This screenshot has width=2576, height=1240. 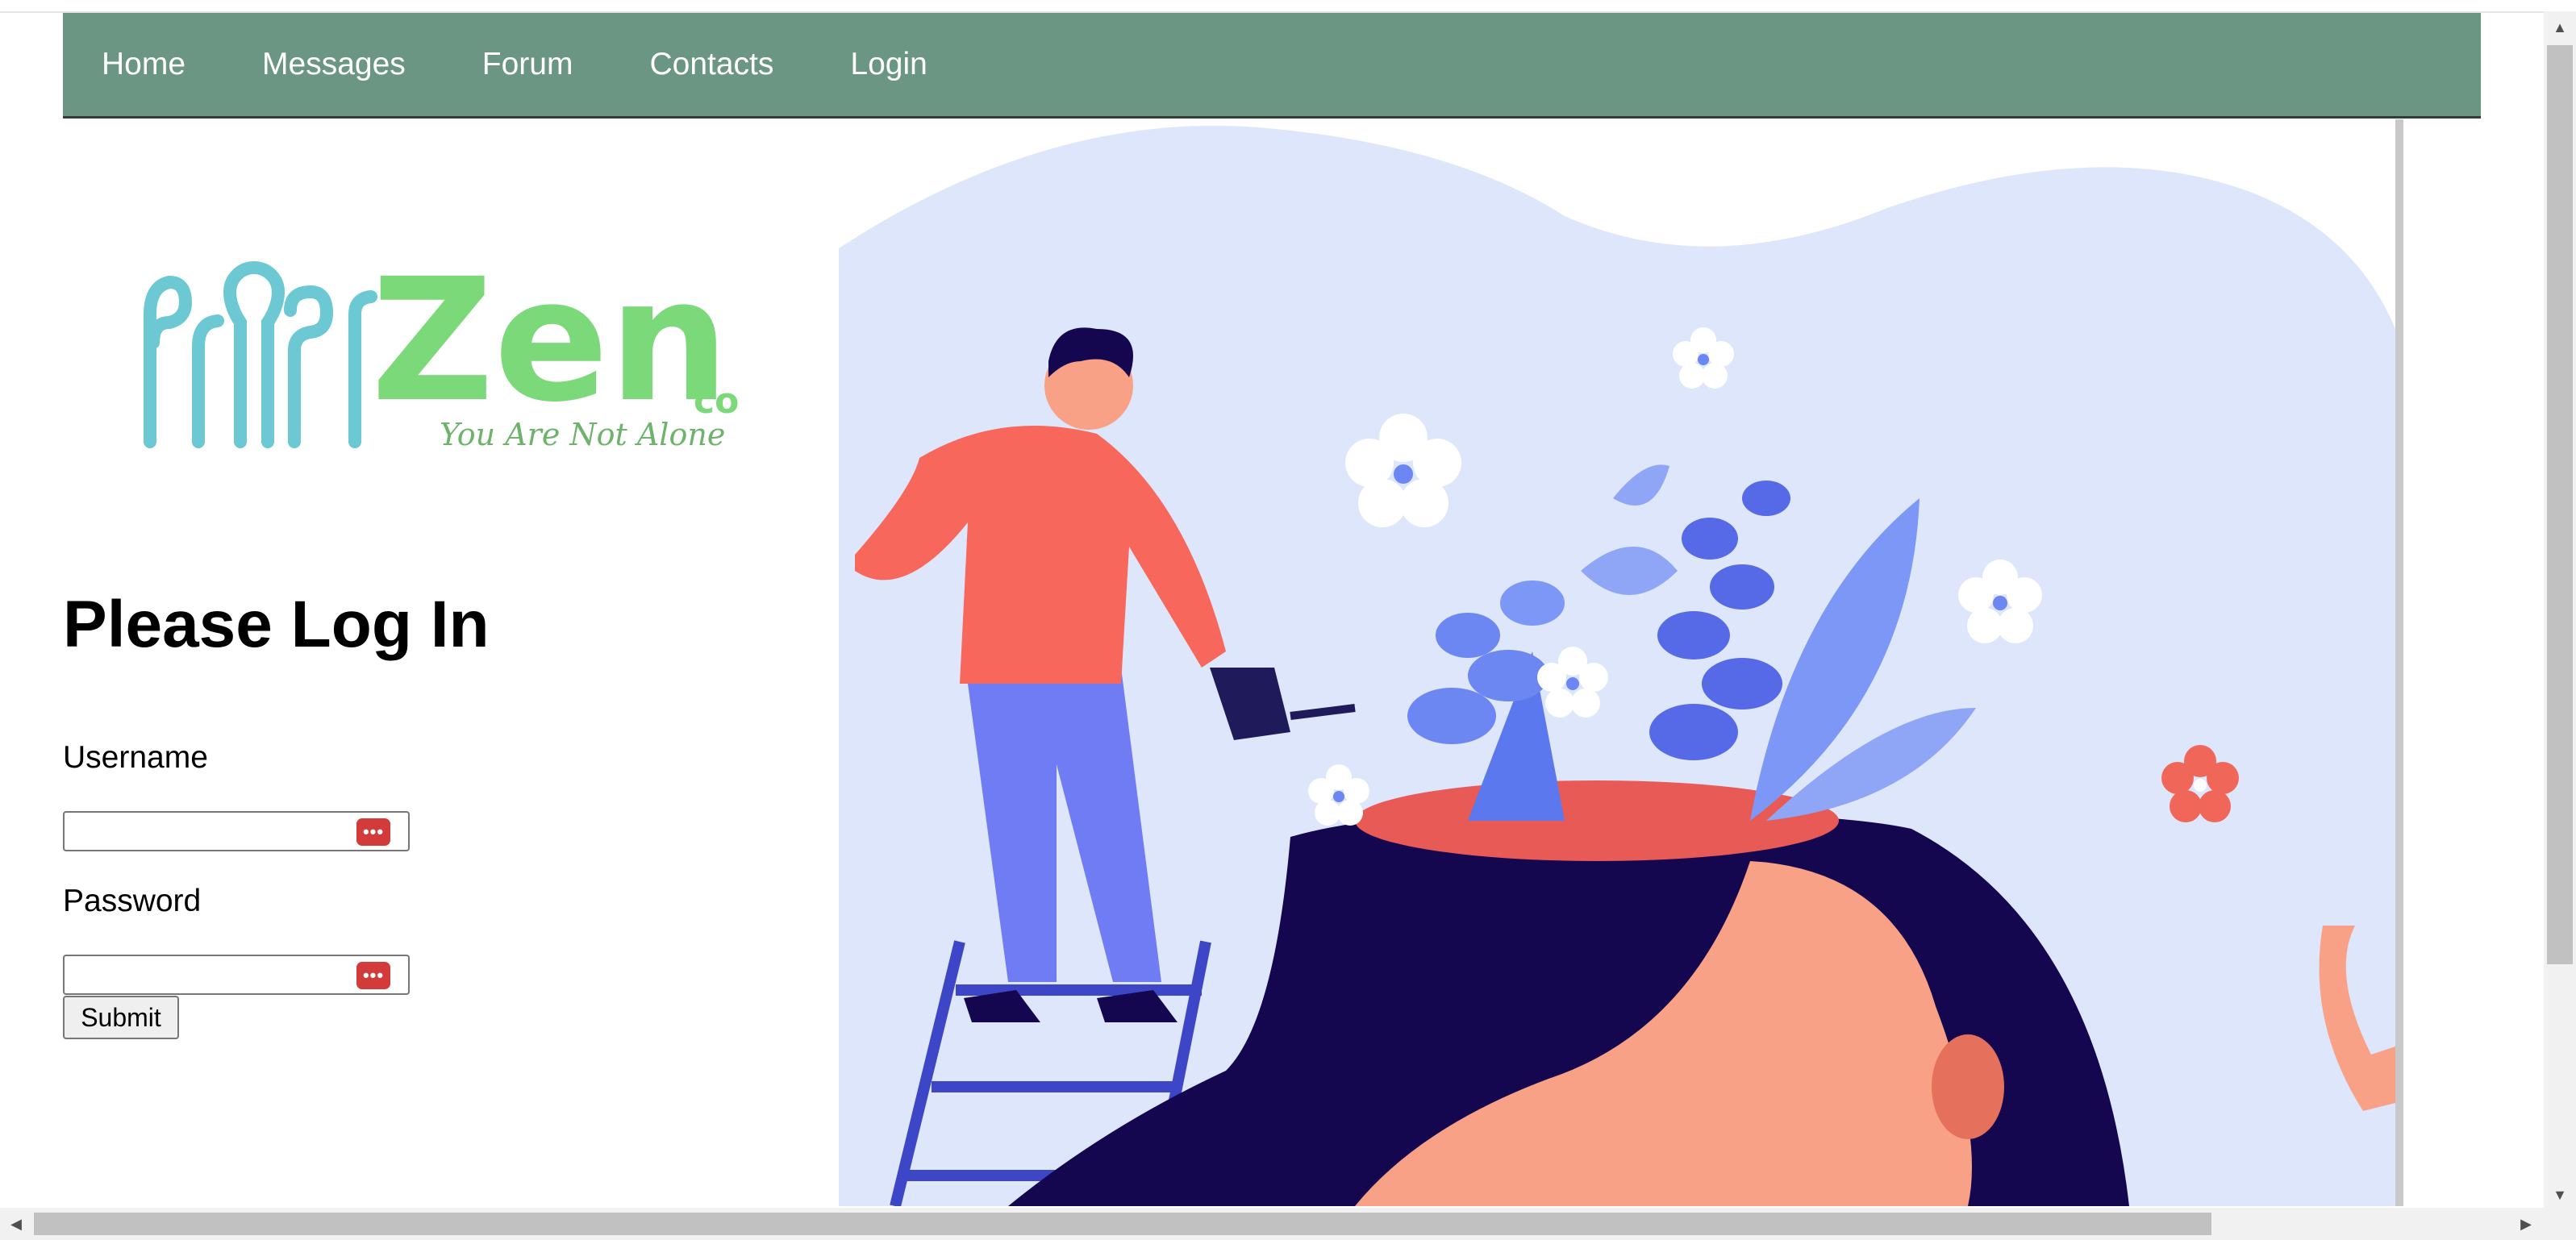 What do you see at coordinates (1968, 1086) in the screenshot?
I see `ear` at bounding box center [1968, 1086].